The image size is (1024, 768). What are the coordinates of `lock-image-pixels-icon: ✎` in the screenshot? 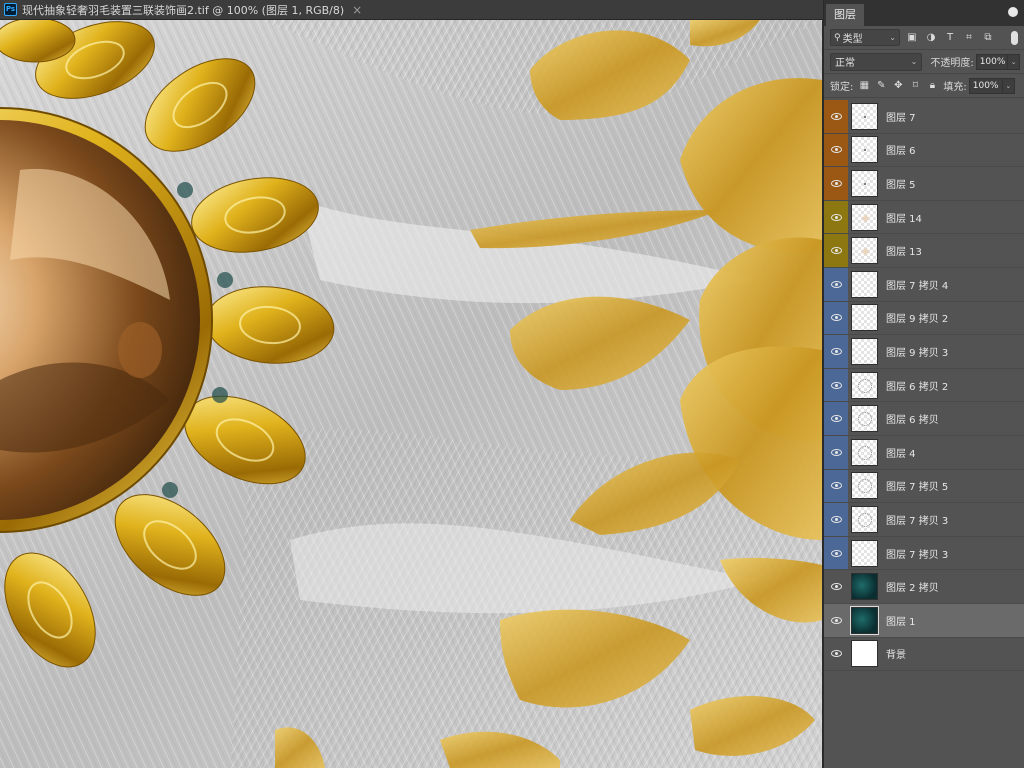 It's located at (881, 86).